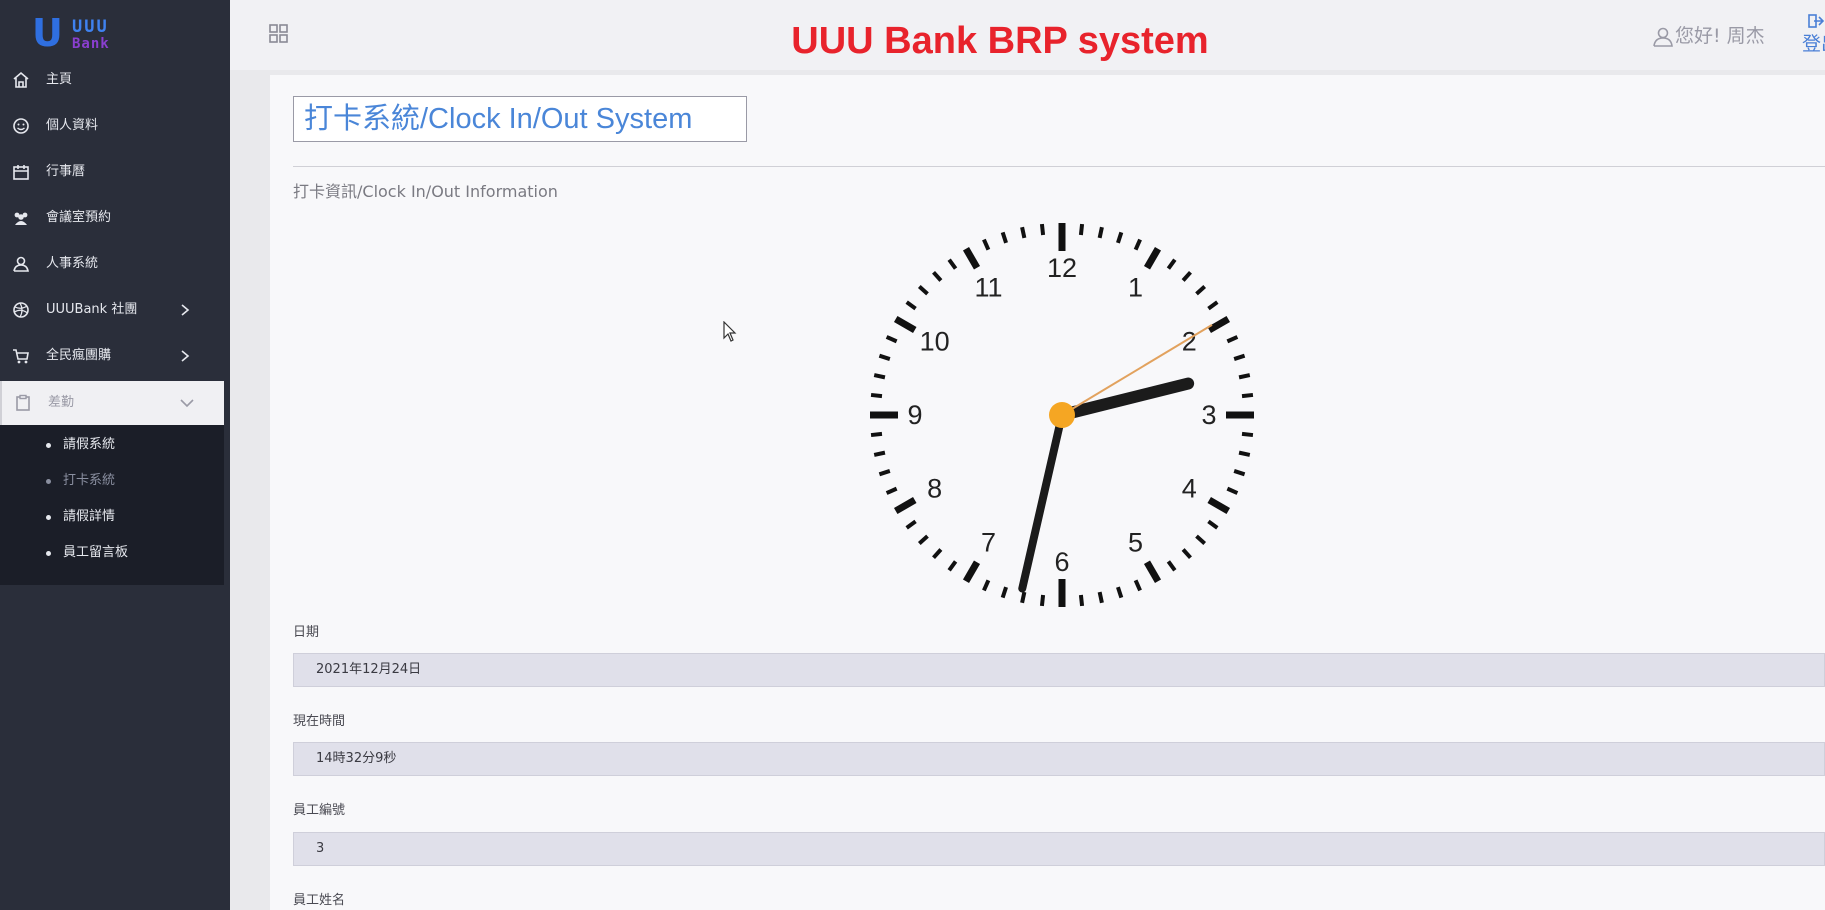  What do you see at coordinates (935, 342) in the screenshot?
I see `clock-number: 10` at bounding box center [935, 342].